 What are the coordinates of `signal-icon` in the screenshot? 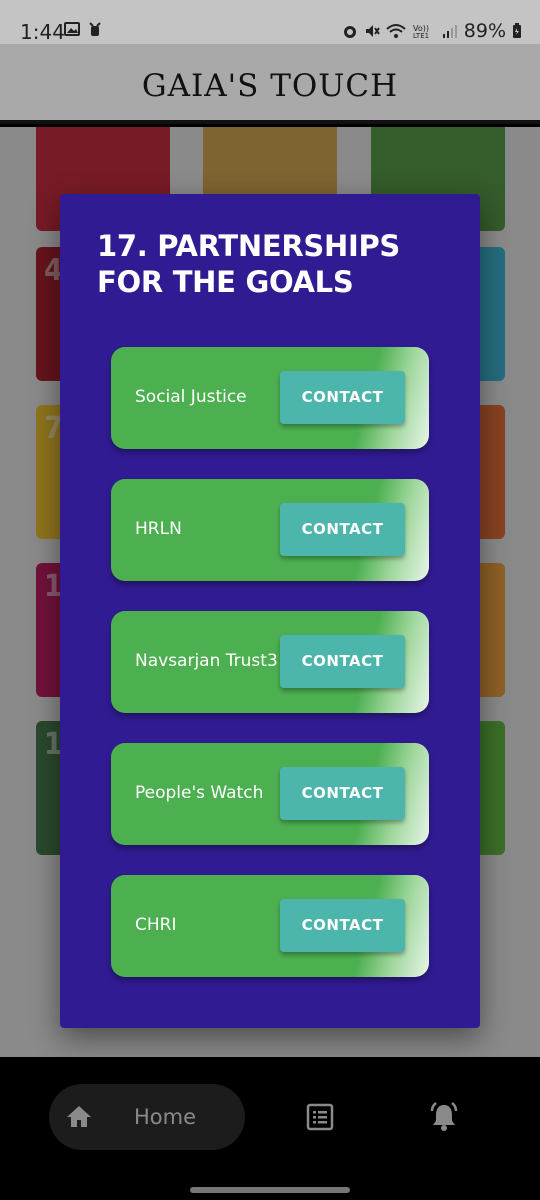 It's located at (449, 31).